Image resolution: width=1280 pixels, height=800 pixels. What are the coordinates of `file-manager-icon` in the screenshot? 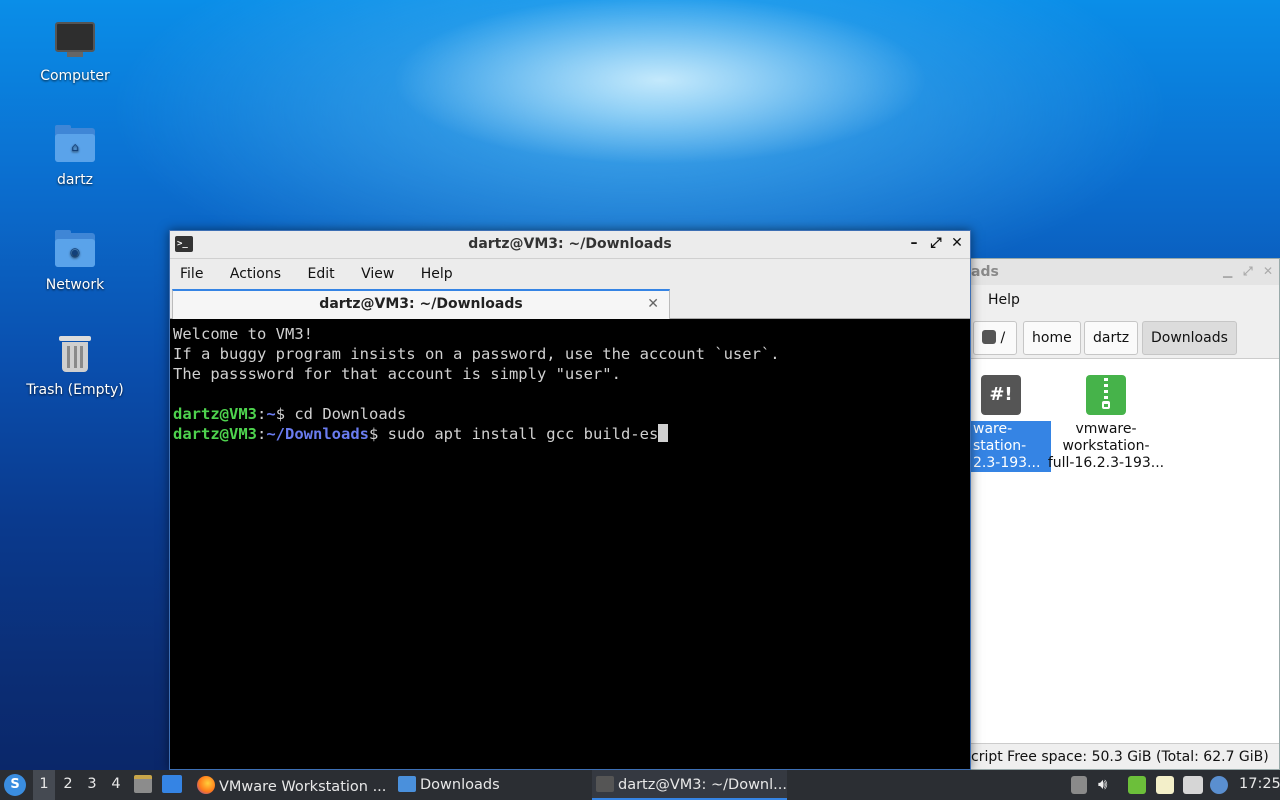 It's located at (143, 784).